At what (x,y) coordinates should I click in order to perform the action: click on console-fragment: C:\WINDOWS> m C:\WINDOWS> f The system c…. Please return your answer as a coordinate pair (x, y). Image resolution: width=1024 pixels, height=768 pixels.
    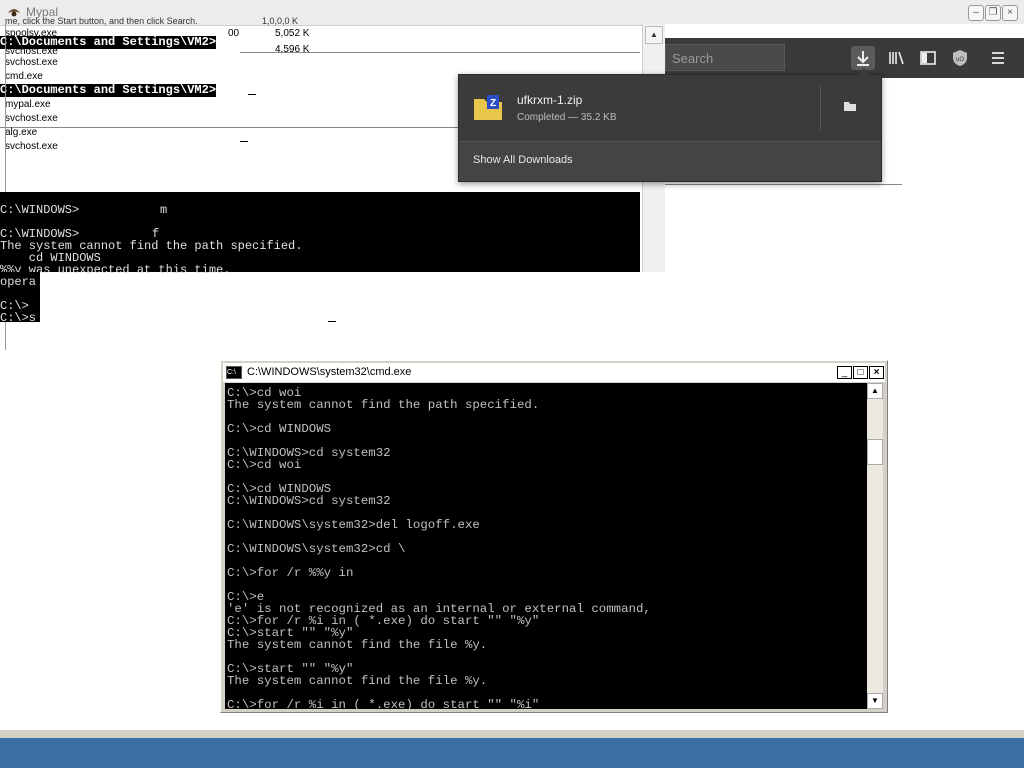
    Looking at the image, I should click on (320, 234).